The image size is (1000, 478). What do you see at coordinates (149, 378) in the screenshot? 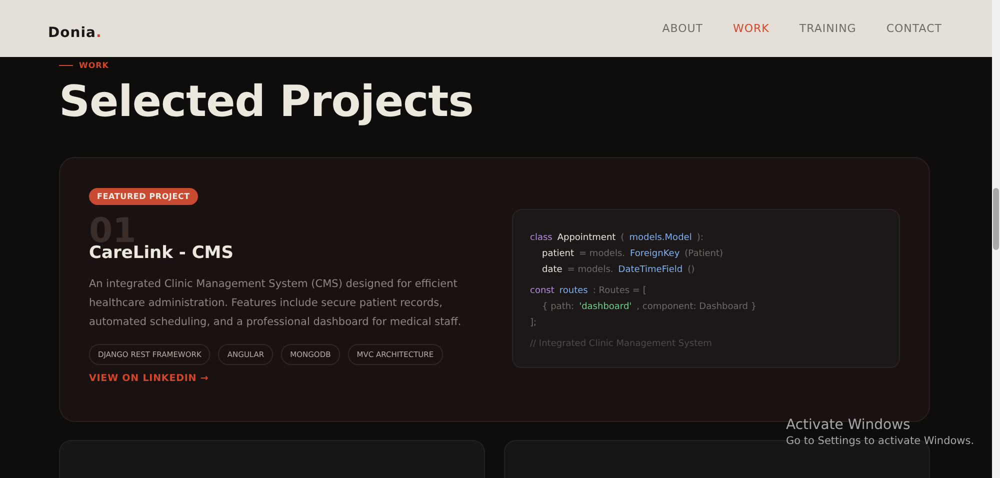
I see `linkedin-link: VIEW ON LINKEDIN →` at bounding box center [149, 378].